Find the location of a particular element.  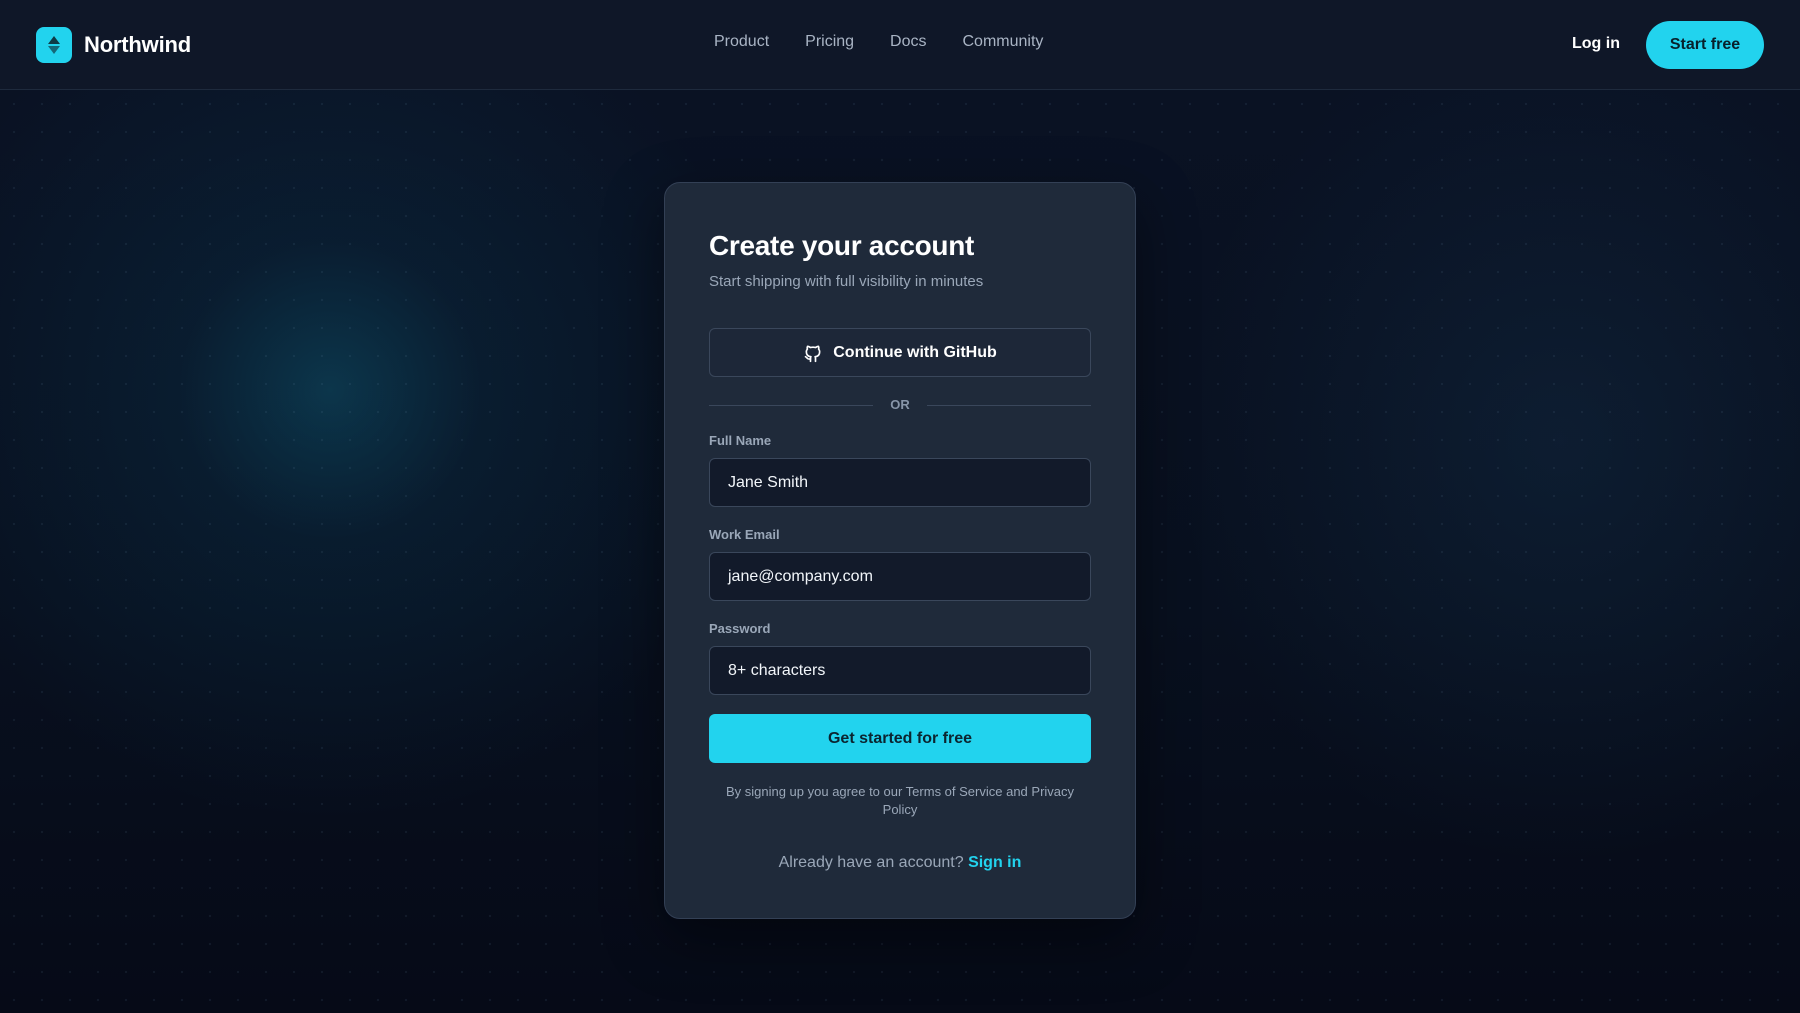

work-email-label: Work Email is located at coordinates (744, 534).